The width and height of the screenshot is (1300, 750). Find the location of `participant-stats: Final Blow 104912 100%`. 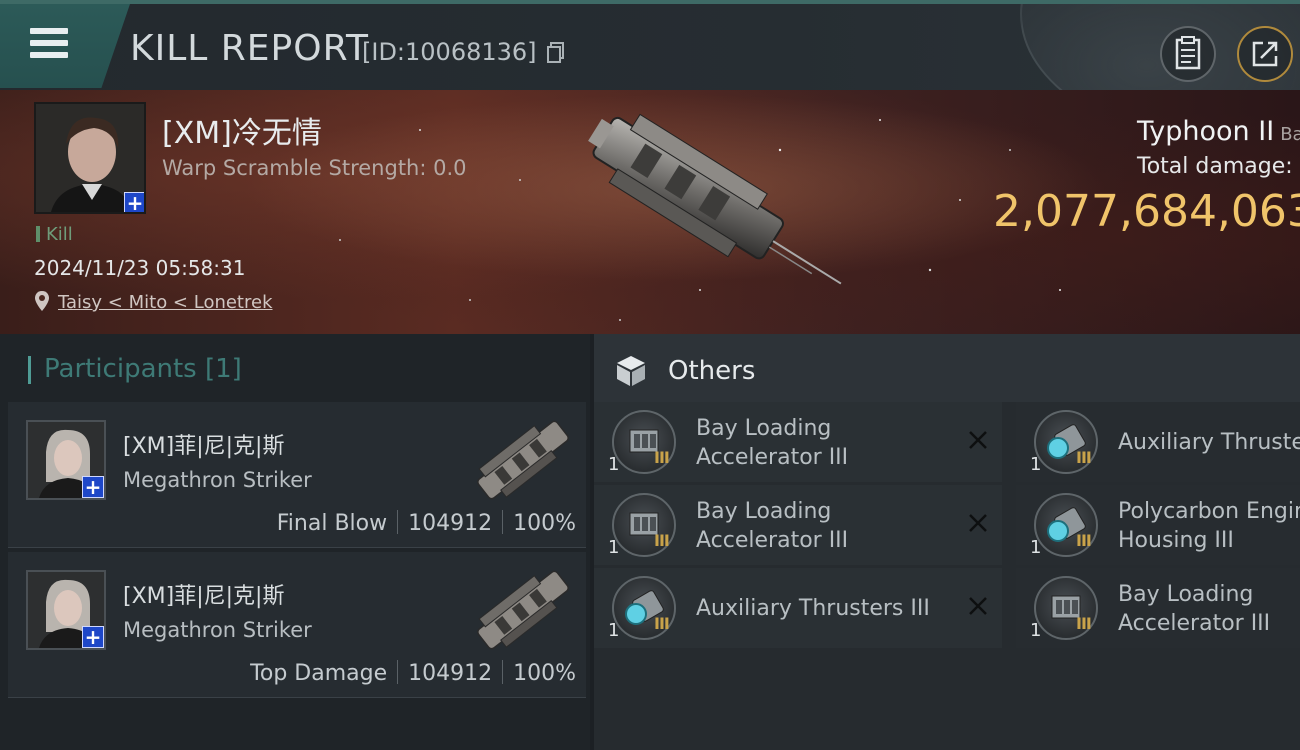

participant-stats: Final Blow 104912 100% is located at coordinates (426, 523).